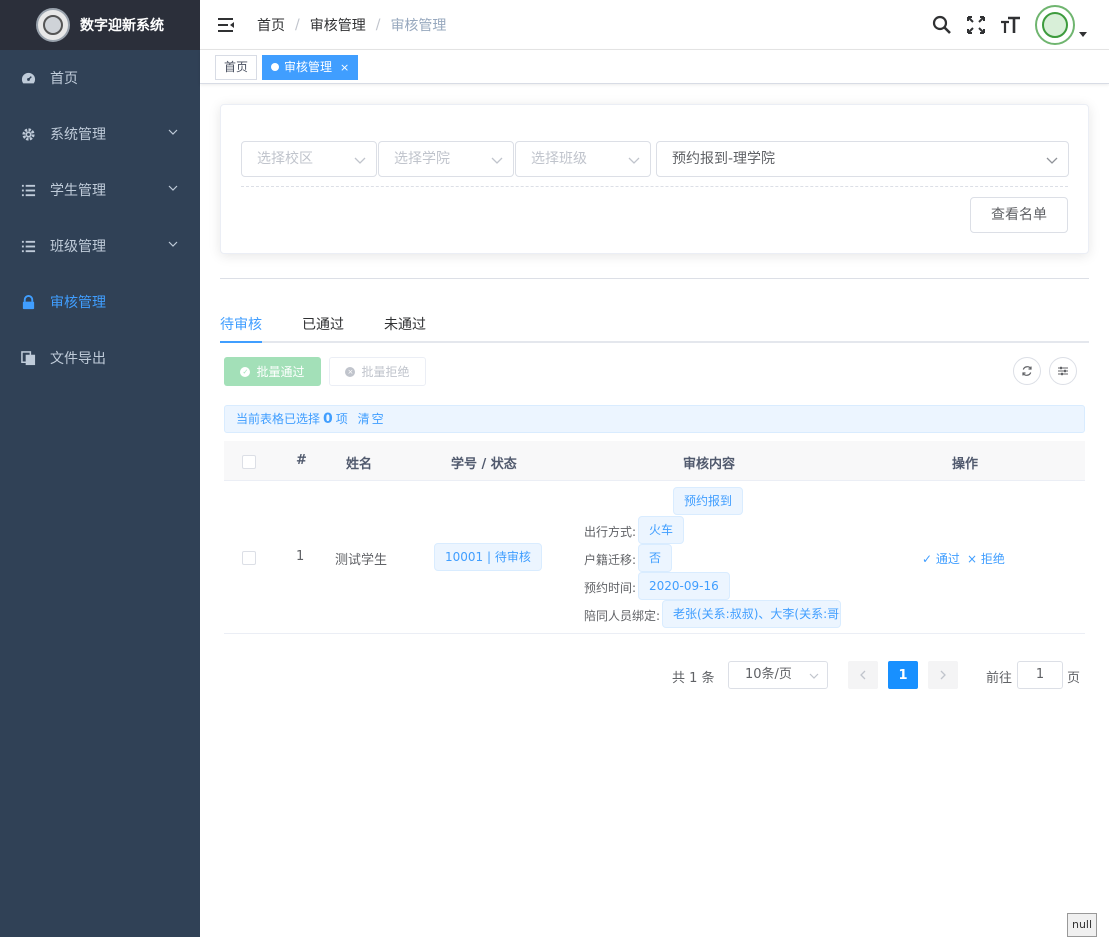 The width and height of the screenshot is (1109, 937). I want to click on batch-reject-label: 批量拒绝, so click(385, 372).